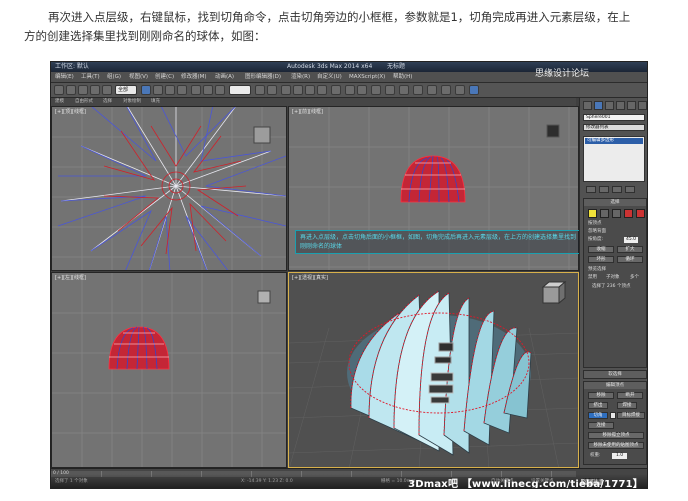 This screenshot has width=688, height=501. What do you see at coordinates (307, 111) in the screenshot?
I see `viewport-front-label: [+][前][线框]` at bounding box center [307, 111].